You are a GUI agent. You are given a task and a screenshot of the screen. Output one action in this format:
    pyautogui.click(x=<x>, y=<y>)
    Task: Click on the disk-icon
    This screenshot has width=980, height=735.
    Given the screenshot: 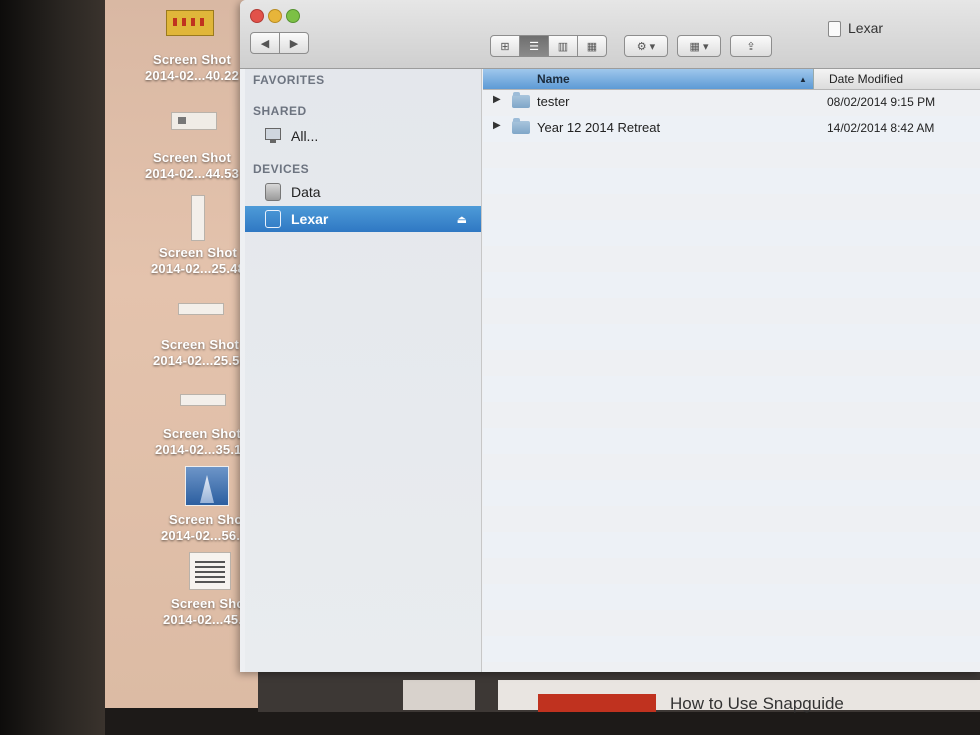 What is the action you would take?
    pyautogui.click(x=273, y=192)
    